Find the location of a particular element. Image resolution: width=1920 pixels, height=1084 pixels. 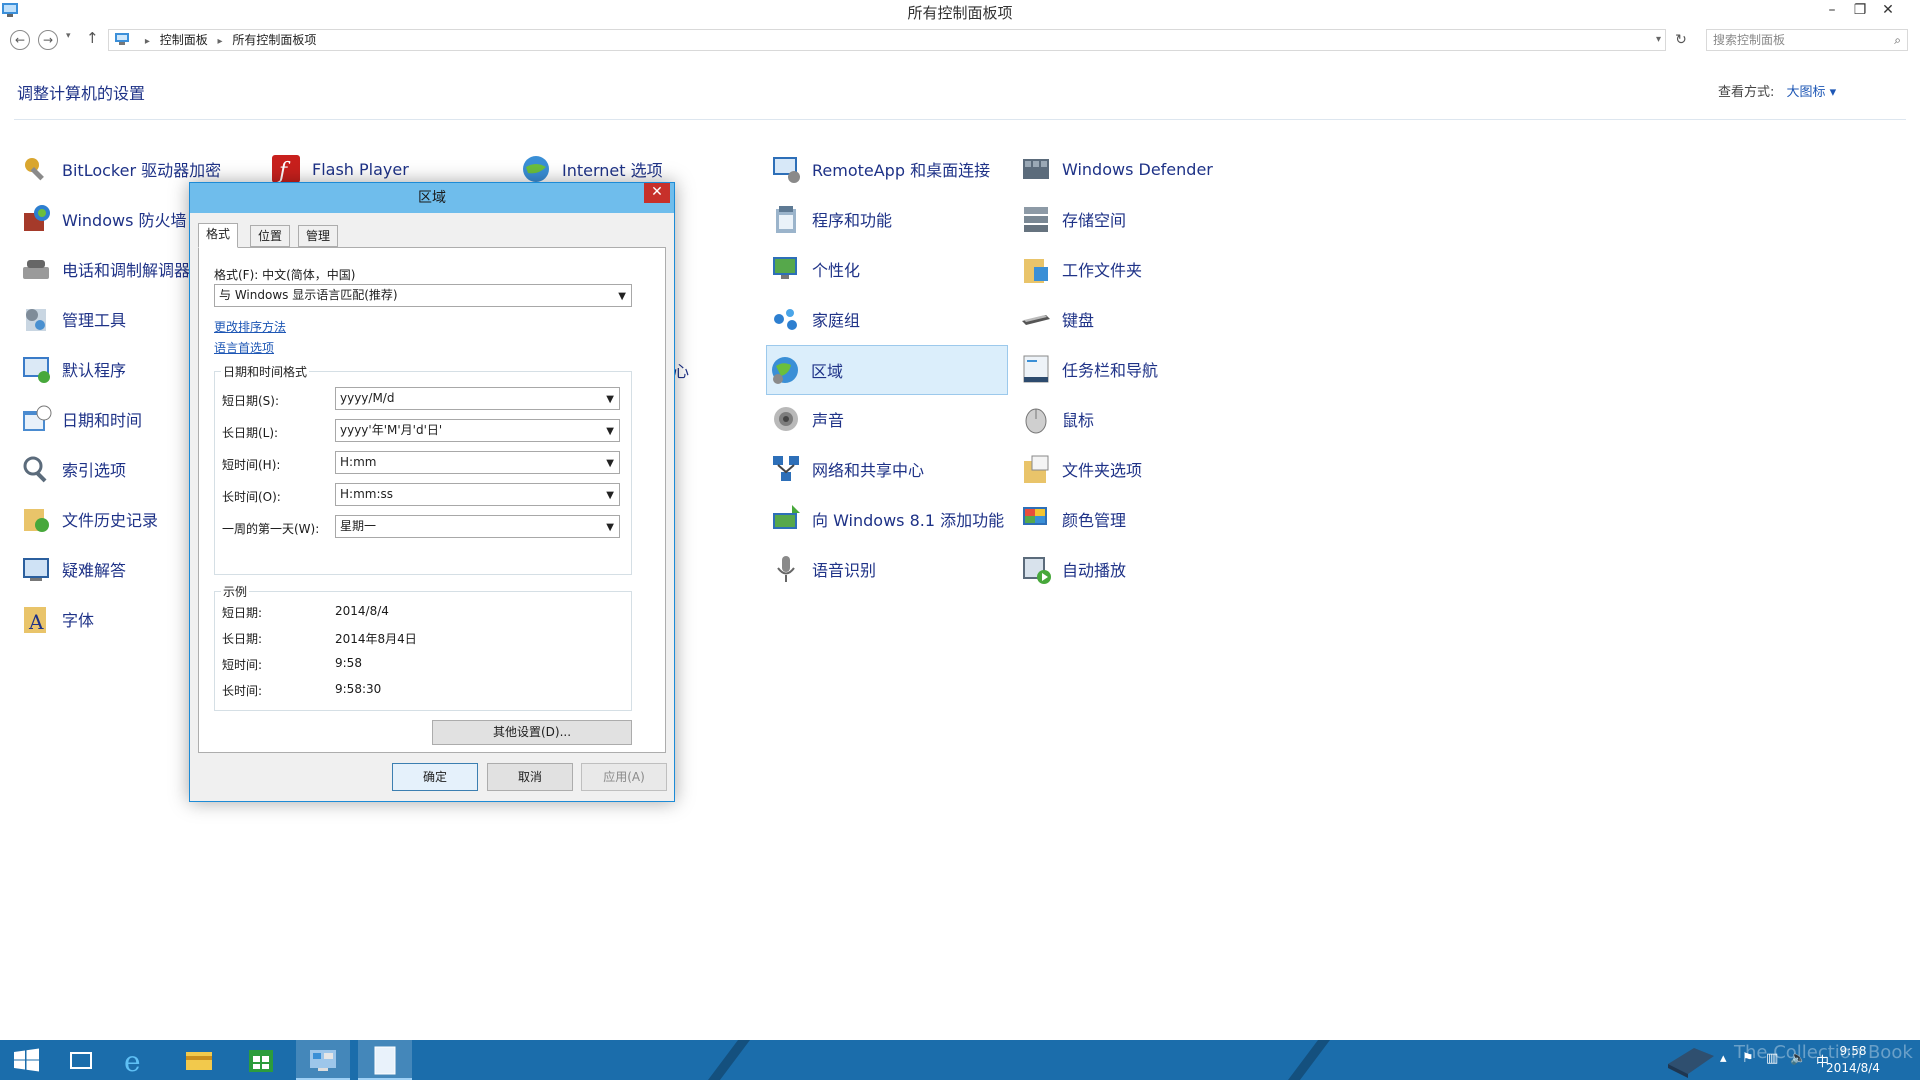

apply-button: 应用(A) is located at coordinates (624, 777).